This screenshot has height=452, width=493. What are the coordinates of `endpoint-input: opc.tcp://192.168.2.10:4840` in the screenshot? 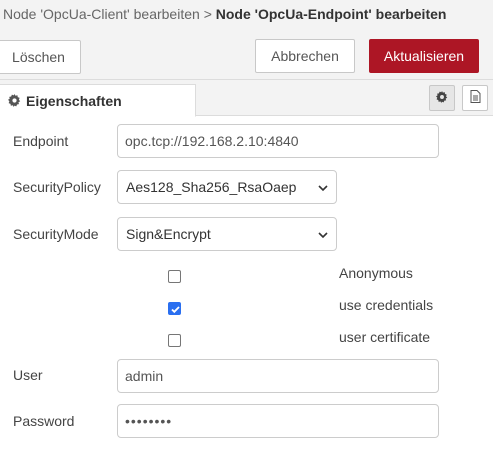 It's located at (278, 141).